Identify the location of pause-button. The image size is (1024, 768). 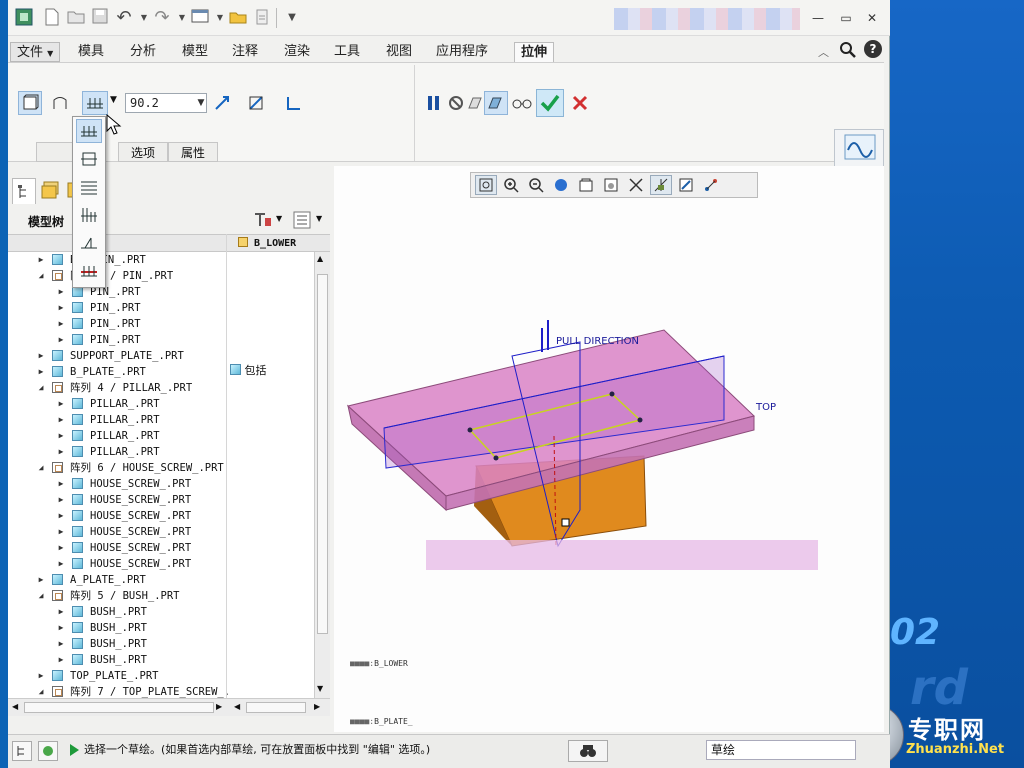
(434, 103).